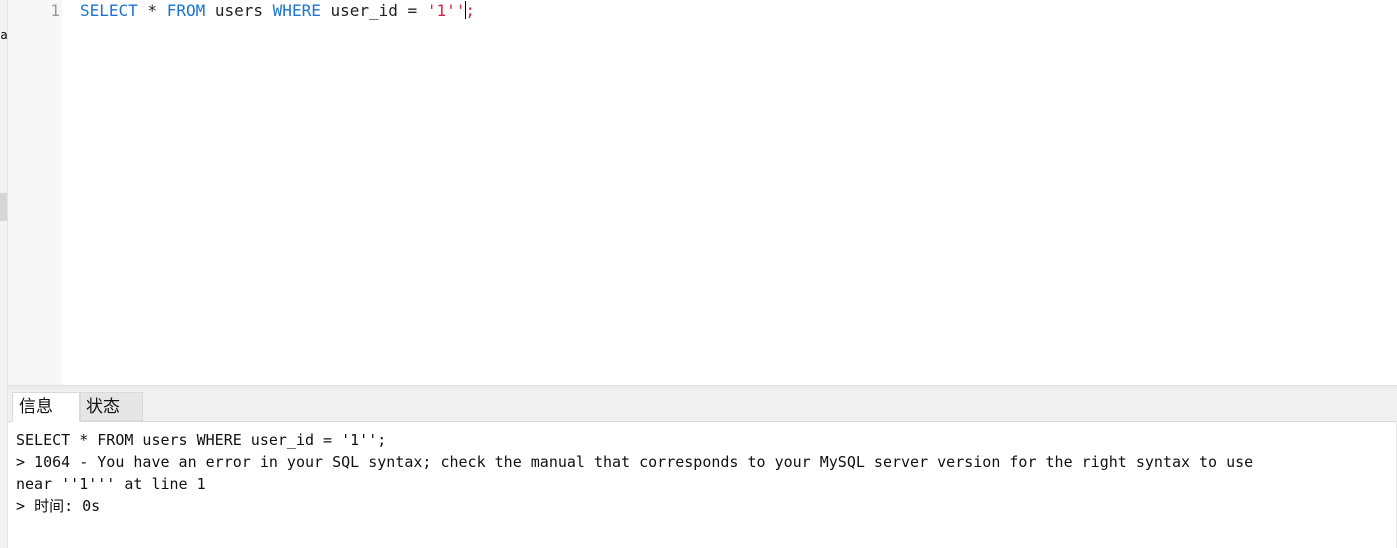  I want to click on keyword-from: FROM, so click(186, 10).